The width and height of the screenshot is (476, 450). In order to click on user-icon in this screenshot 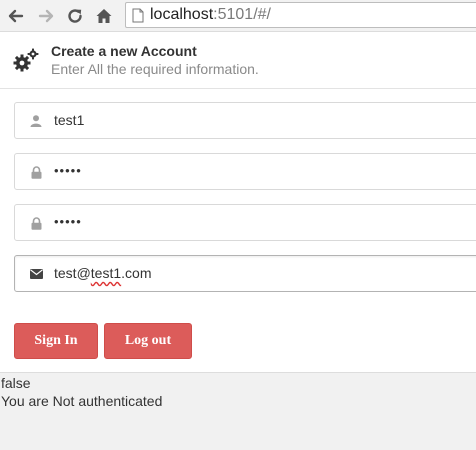, I will do `click(36, 121)`.